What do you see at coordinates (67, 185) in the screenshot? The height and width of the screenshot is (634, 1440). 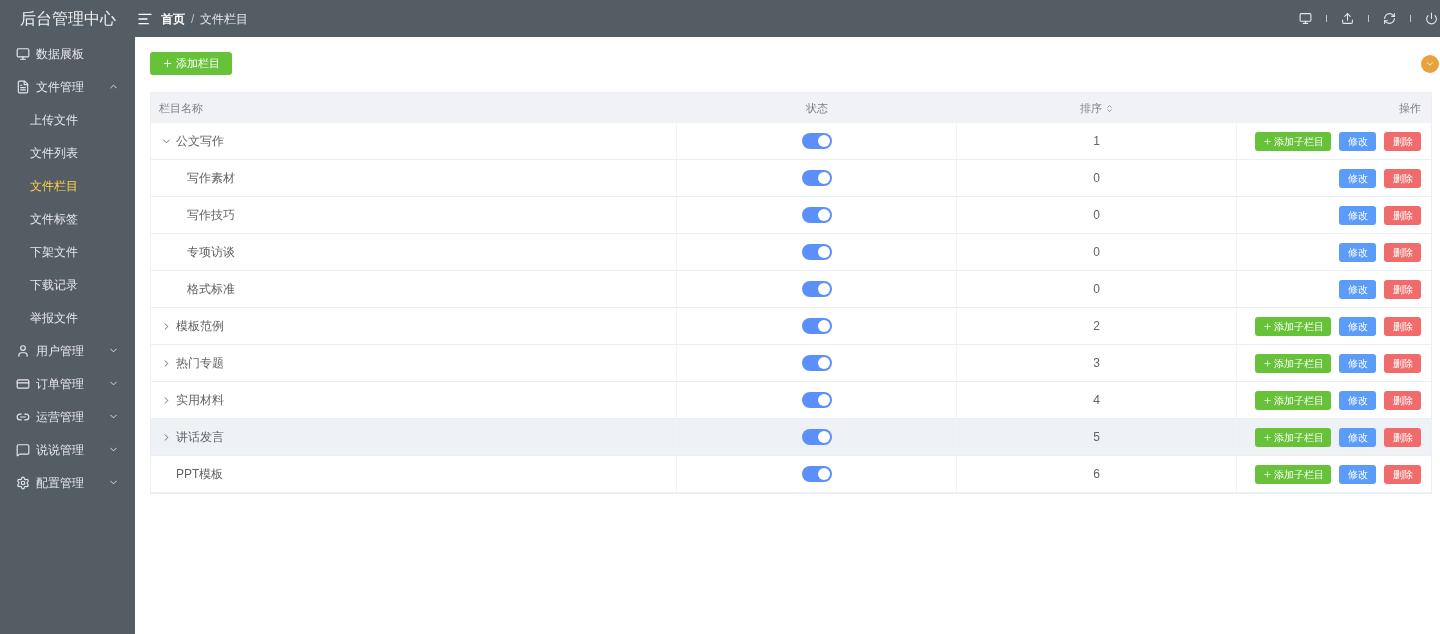 I see `sidebar-subitem: 文件栏目` at bounding box center [67, 185].